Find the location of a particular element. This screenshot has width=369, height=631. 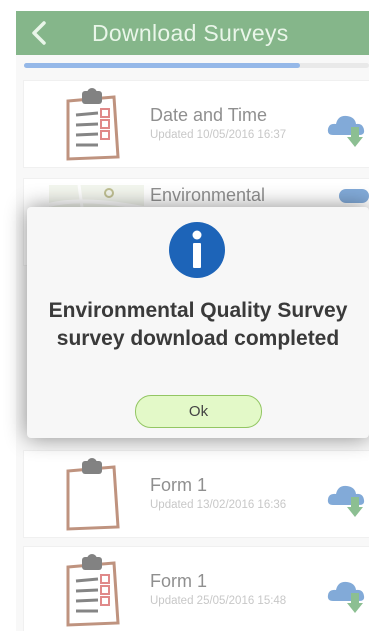

dialog-message-line2: survey download completed is located at coordinates (198, 338).